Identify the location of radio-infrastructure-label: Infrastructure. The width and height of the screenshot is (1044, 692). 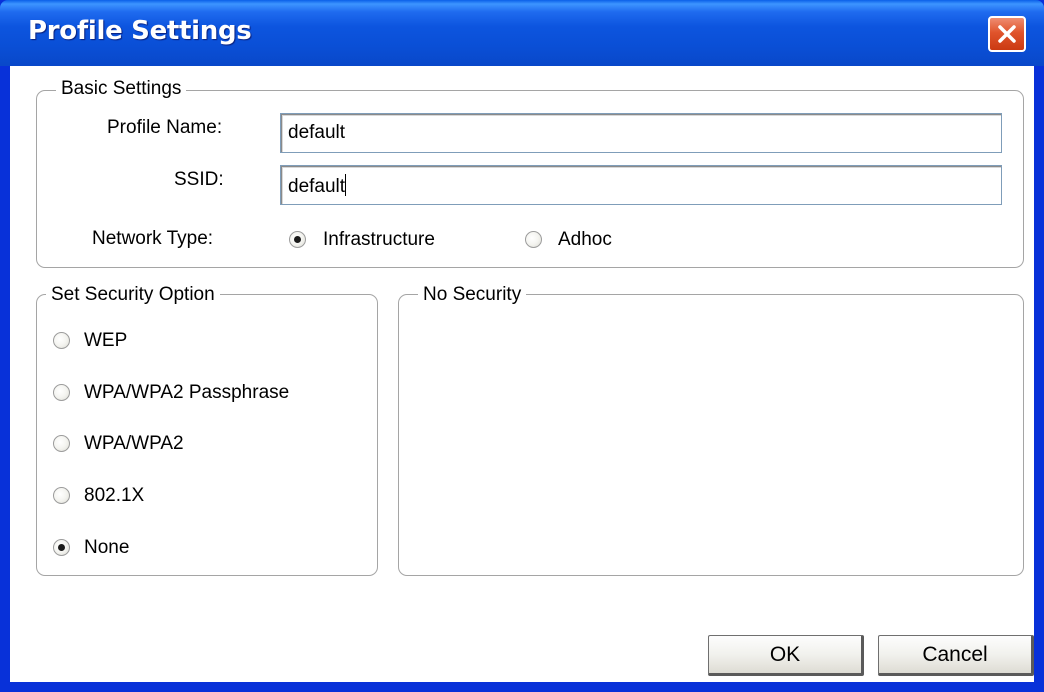
(379, 240).